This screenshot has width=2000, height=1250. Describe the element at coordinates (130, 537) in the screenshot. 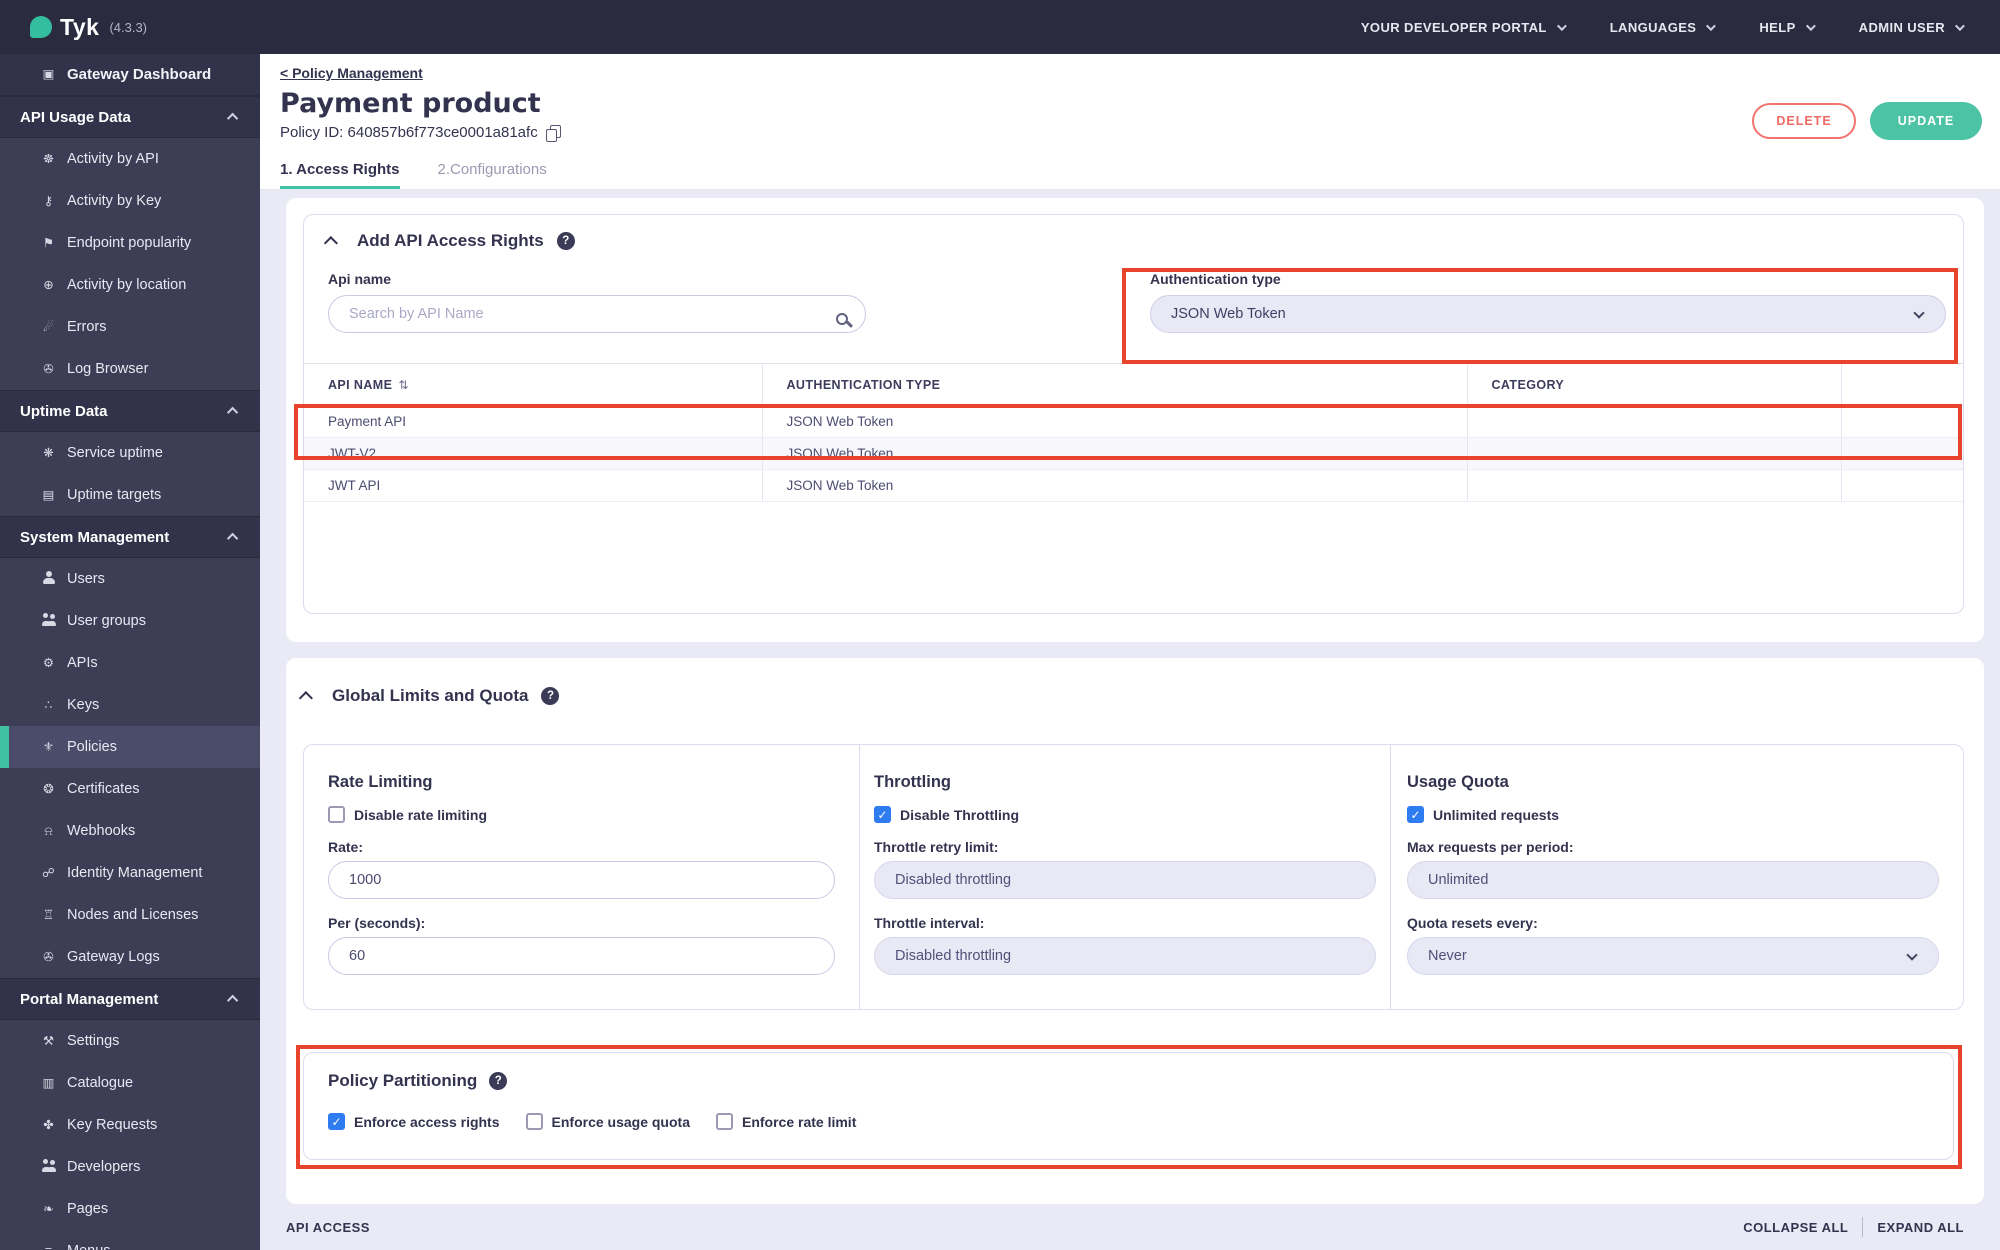

I see `sidebar-section-system-management: System Management` at that location.